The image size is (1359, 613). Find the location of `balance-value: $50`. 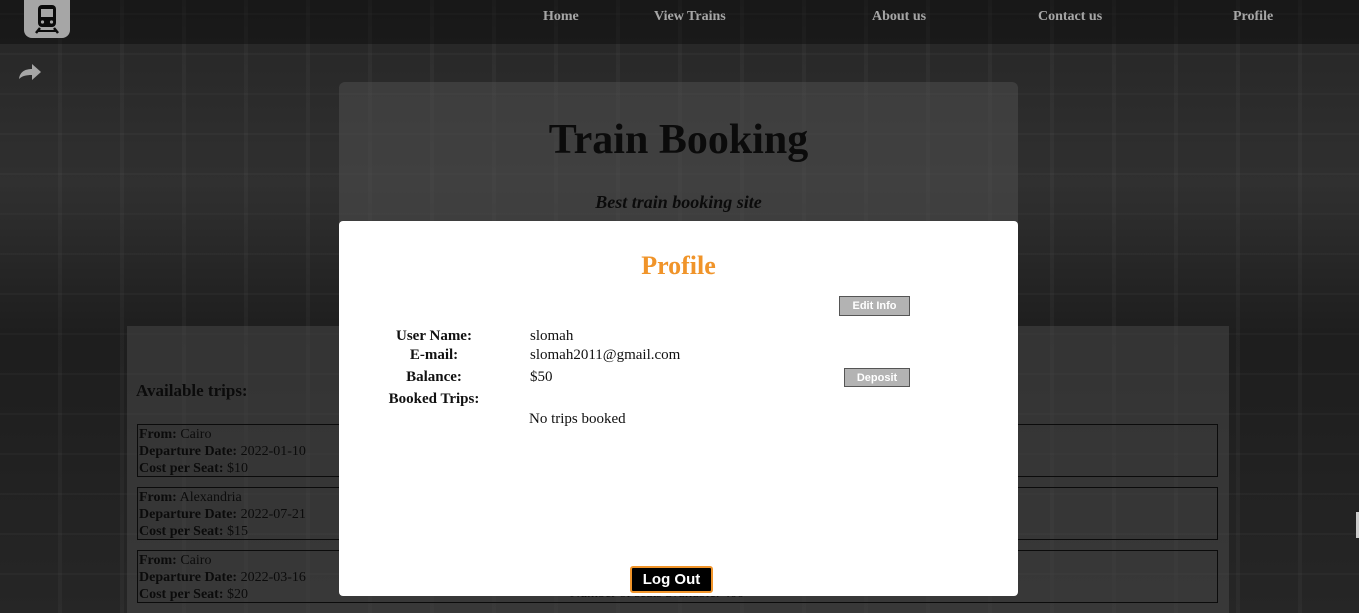

balance-value: $50 is located at coordinates (541, 377).